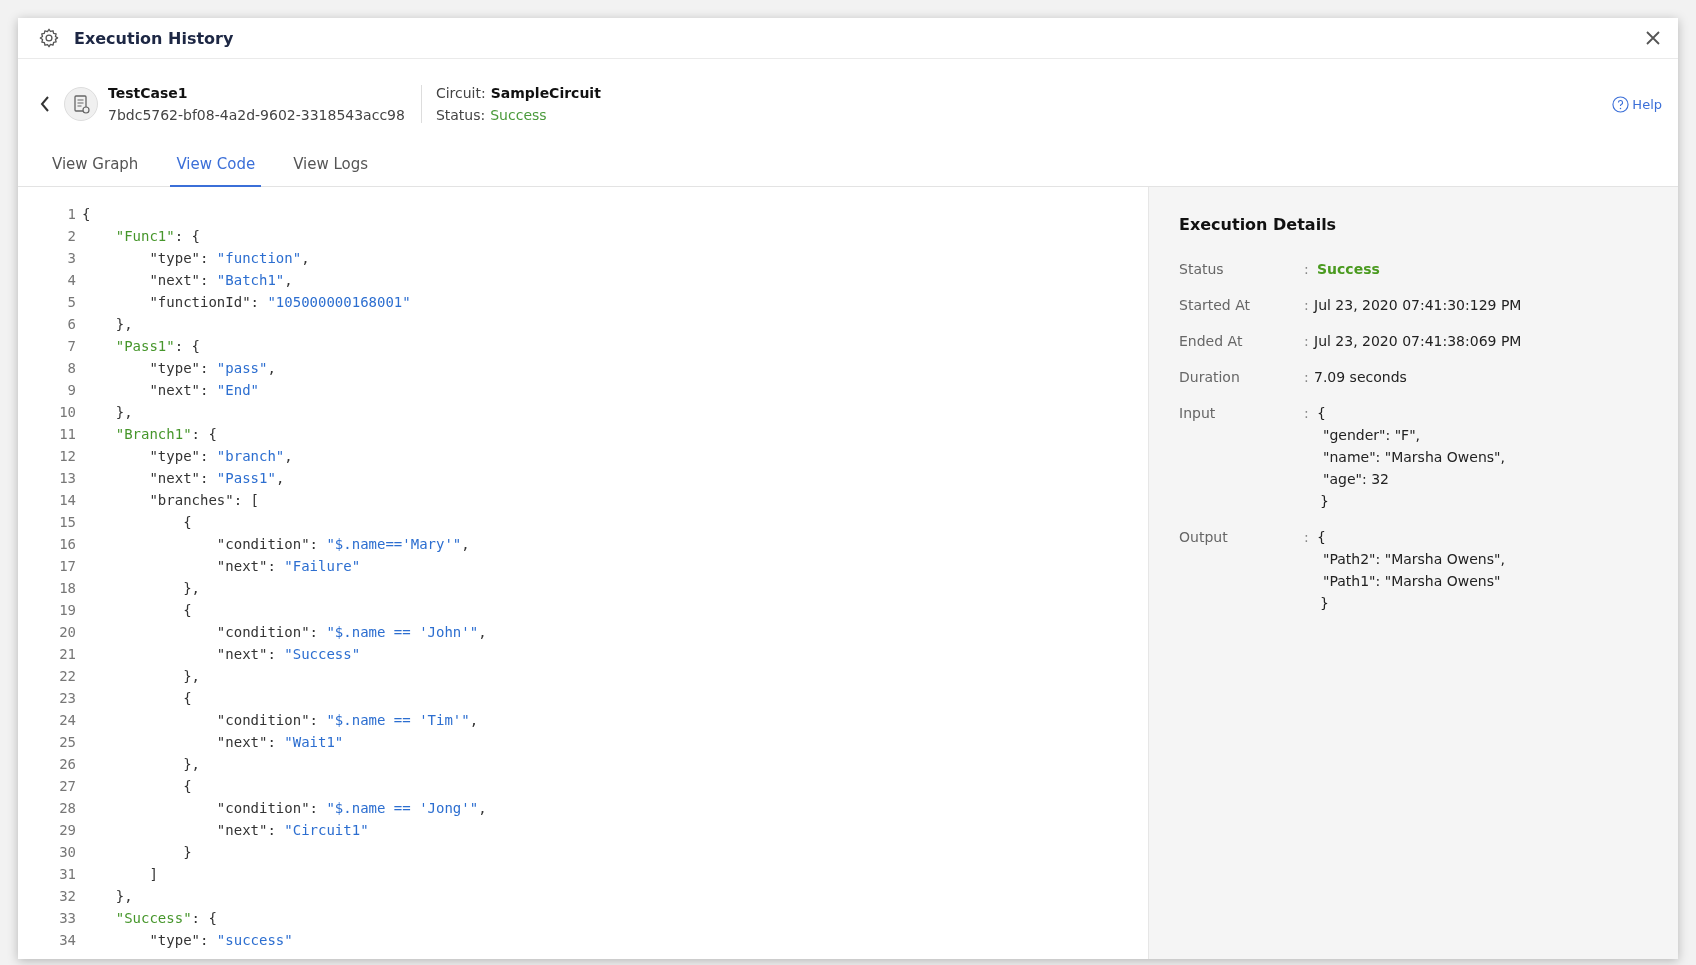  Describe the element at coordinates (1372, 435) in the screenshot. I see `json-line: "gender": "F",` at that location.